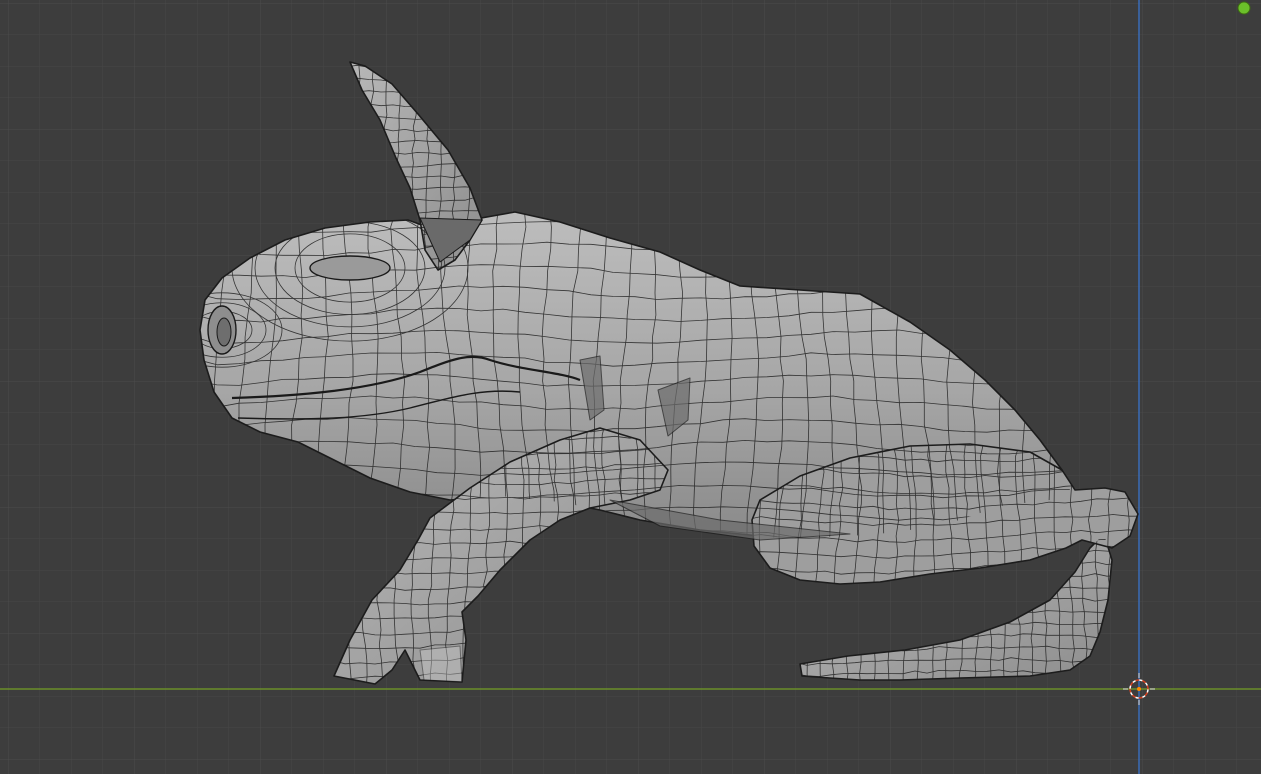 This screenshot has width=1261, height=774. What do you see at coordinates (1244, 8) in the screenshot?
I see `gizmo-axis-dot` at bounding box center [1244, 8].